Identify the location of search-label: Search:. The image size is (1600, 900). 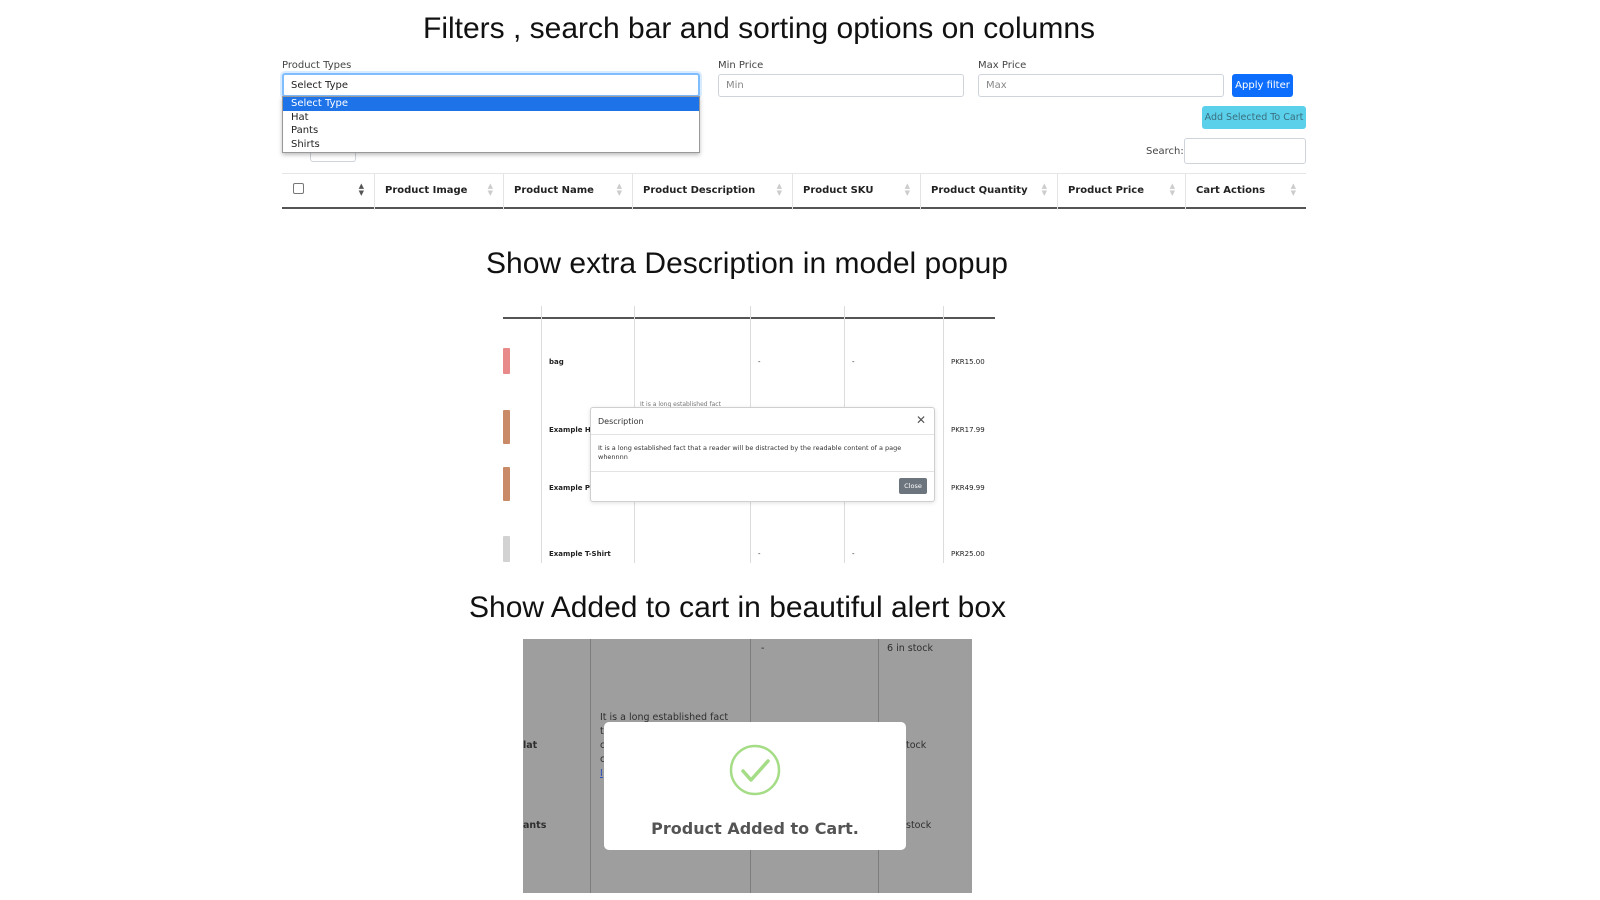
(1165, 151).